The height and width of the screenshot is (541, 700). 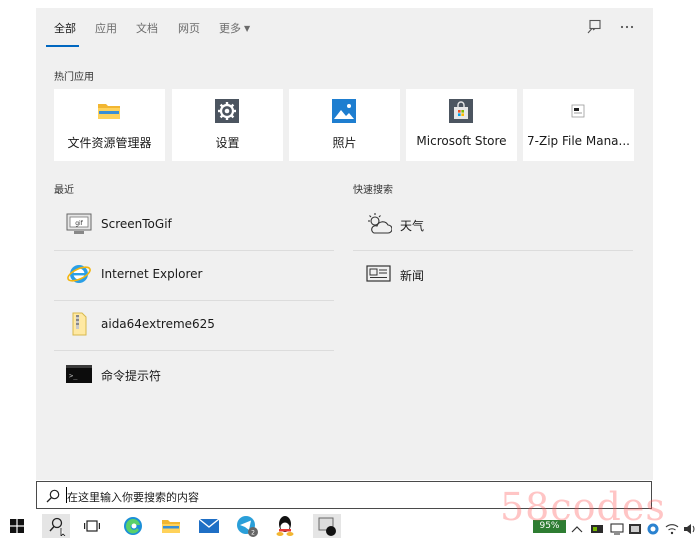 I want to click on gpu-icon, so click(x=597, y=526).